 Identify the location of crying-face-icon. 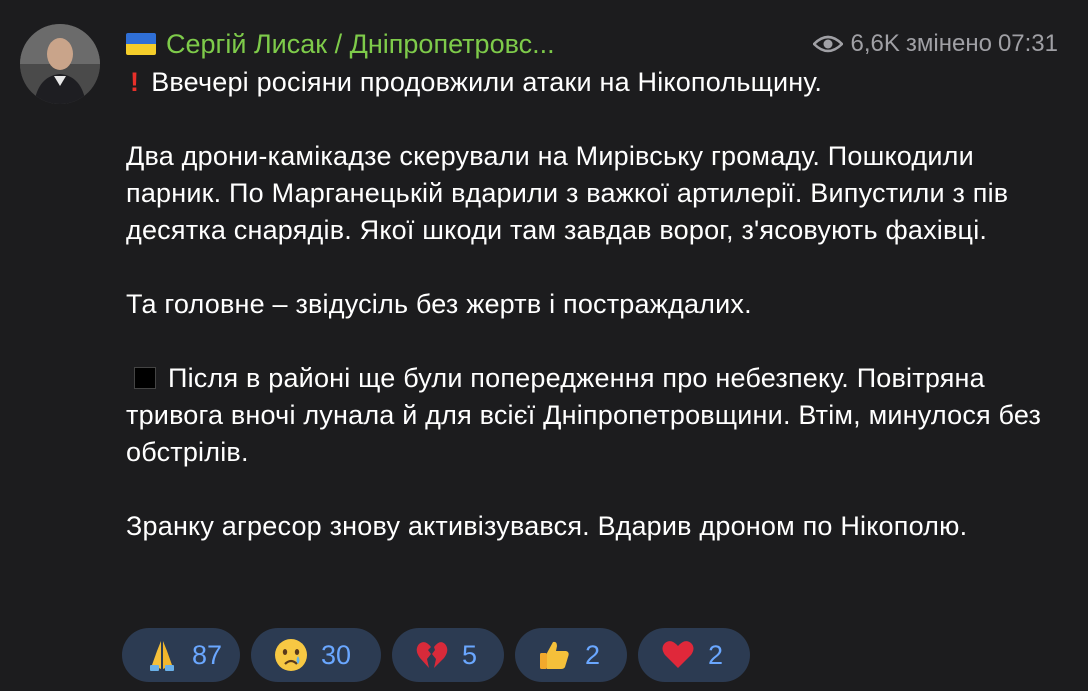
(291, 655).